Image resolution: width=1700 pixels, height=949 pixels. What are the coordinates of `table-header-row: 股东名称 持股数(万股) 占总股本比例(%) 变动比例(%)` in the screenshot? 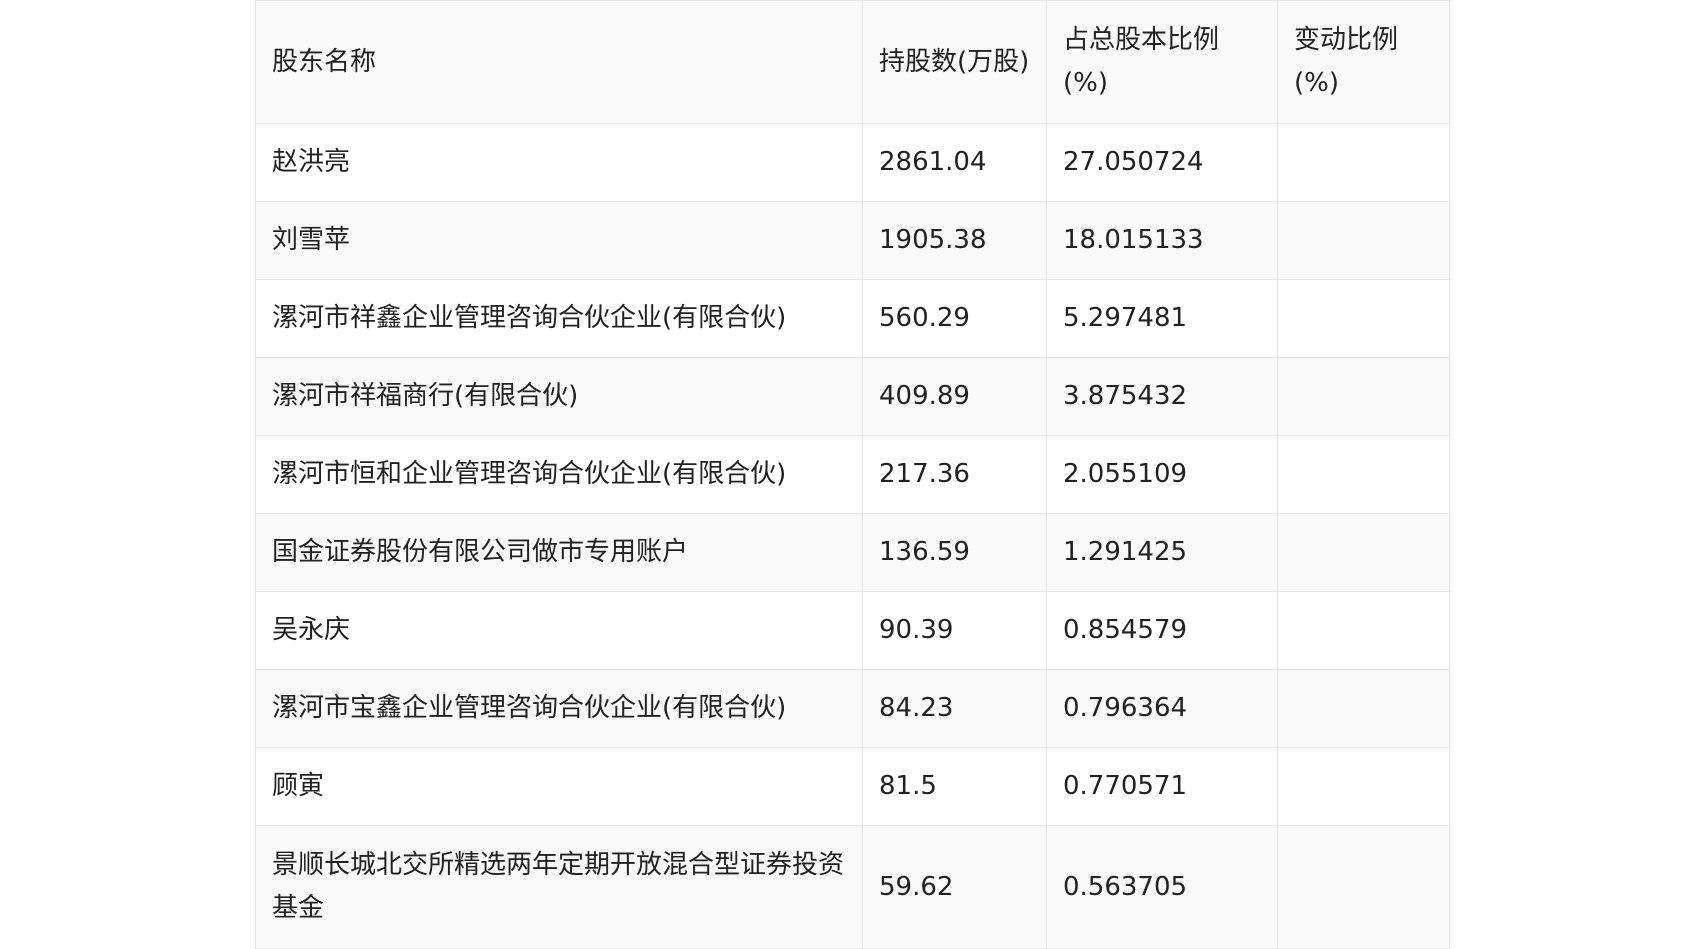 It's located at (852, 62).